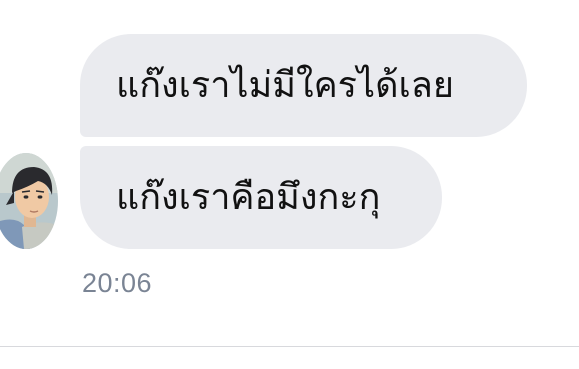 This screenshot has height=369, width=579. What do you see at coordinates (117, 283) in the screenshot?
I see `message-timestamp: 20:06` at bounding box center [117, 283].